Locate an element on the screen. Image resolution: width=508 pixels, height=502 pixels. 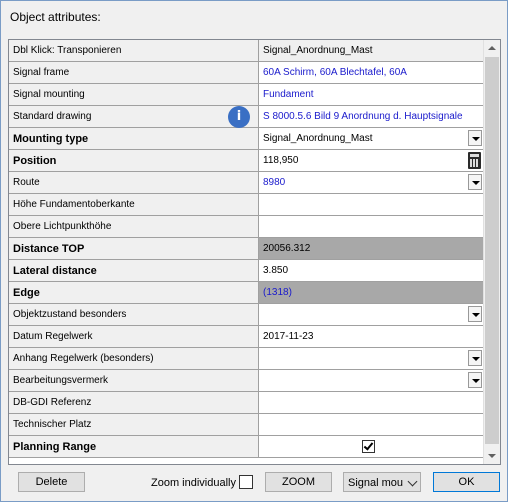
attribute-label: Standard drawing is located at coordinates (134, 116).